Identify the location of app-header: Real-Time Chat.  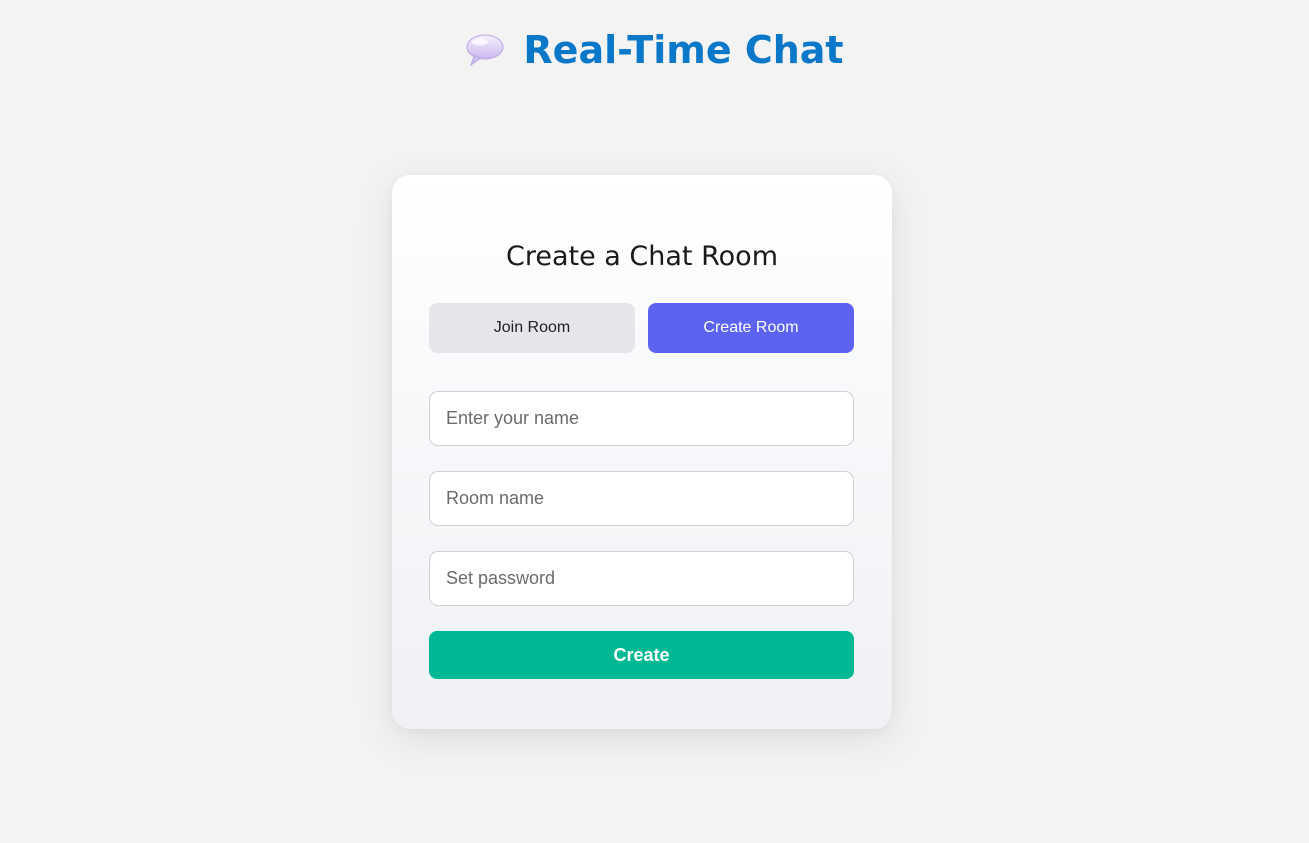
(654, 50).